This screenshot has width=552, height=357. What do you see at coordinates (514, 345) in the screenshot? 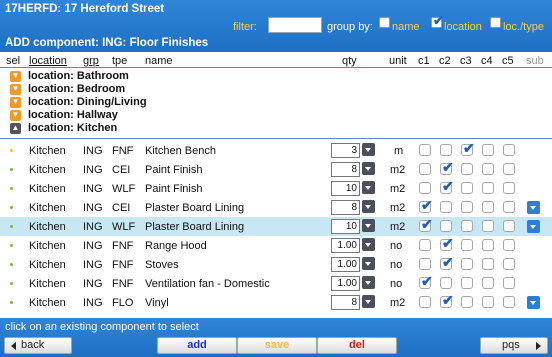
I see `pqs-button: pqs` at bounding box center [514, 345].